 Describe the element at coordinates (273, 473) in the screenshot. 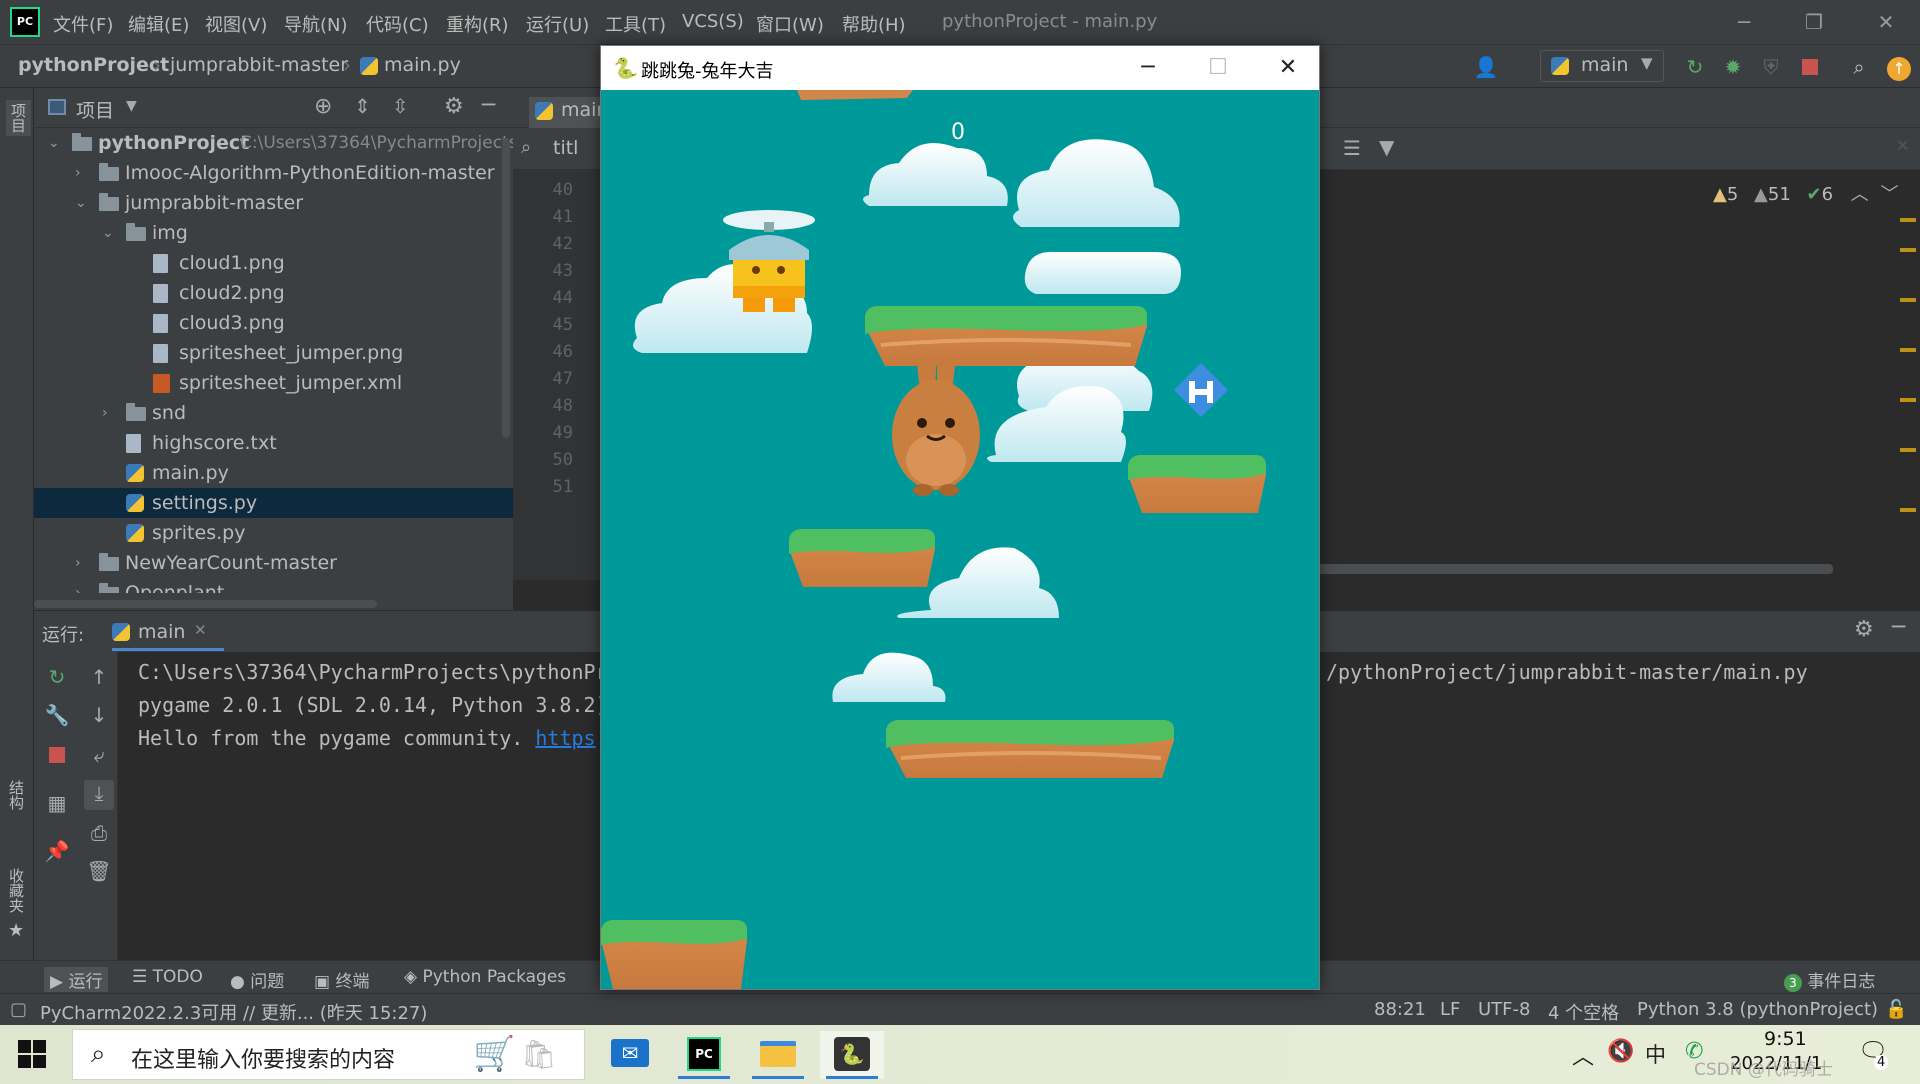

I see `tree-item: main.py` at that location.